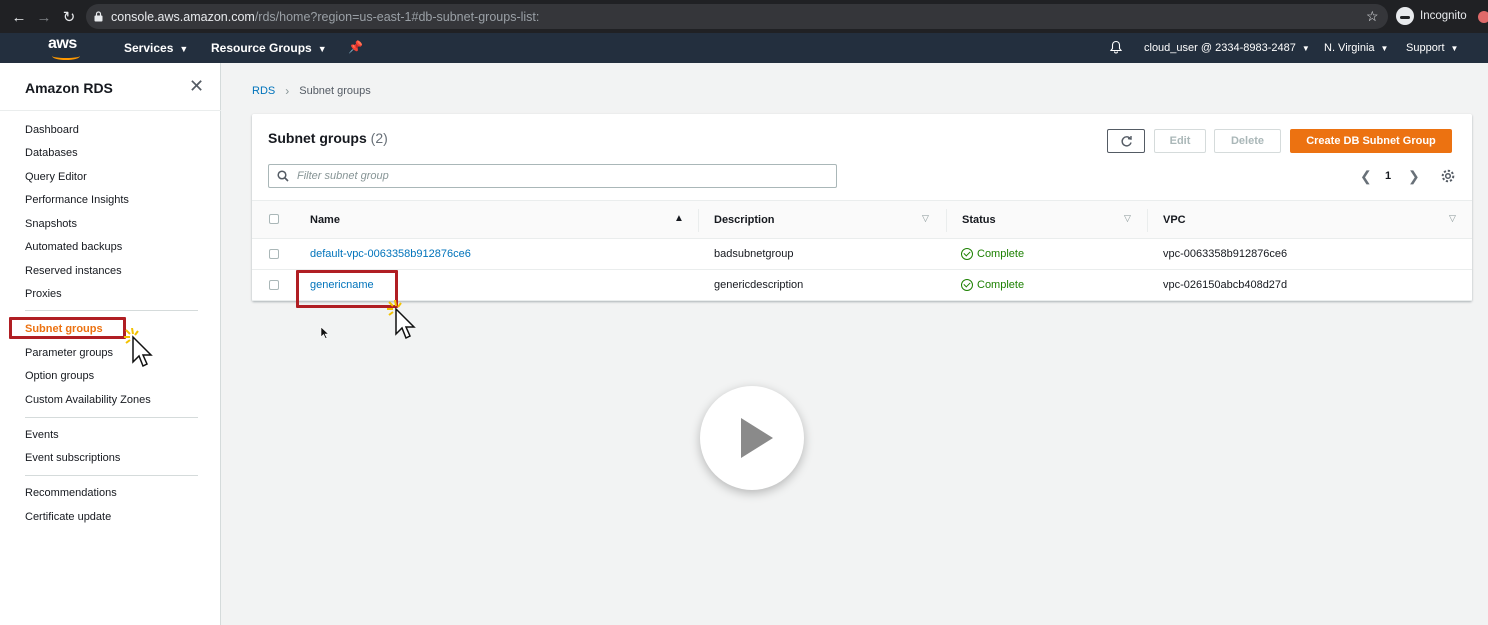 The height and width of the screenshot is (625, 1488). I want to click on column-header-status: Status, so click(979, 220).